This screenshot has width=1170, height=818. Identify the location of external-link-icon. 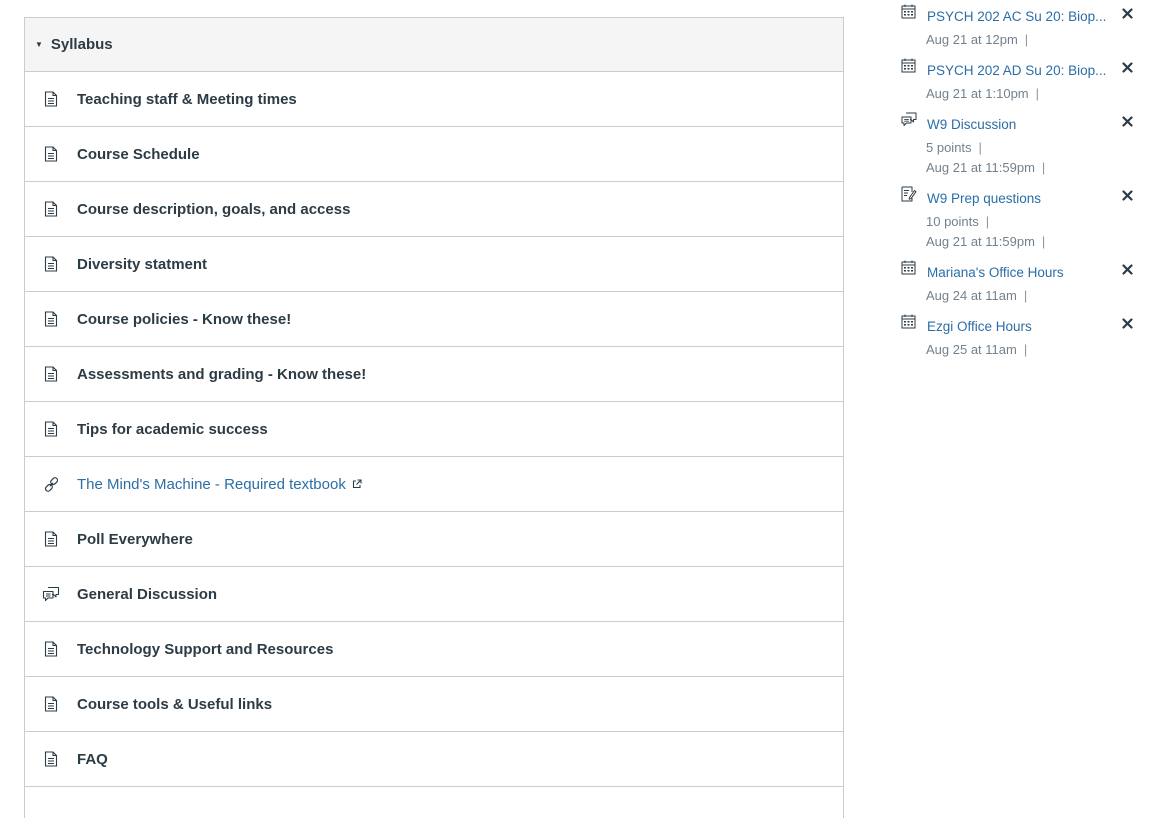
(357, 484).